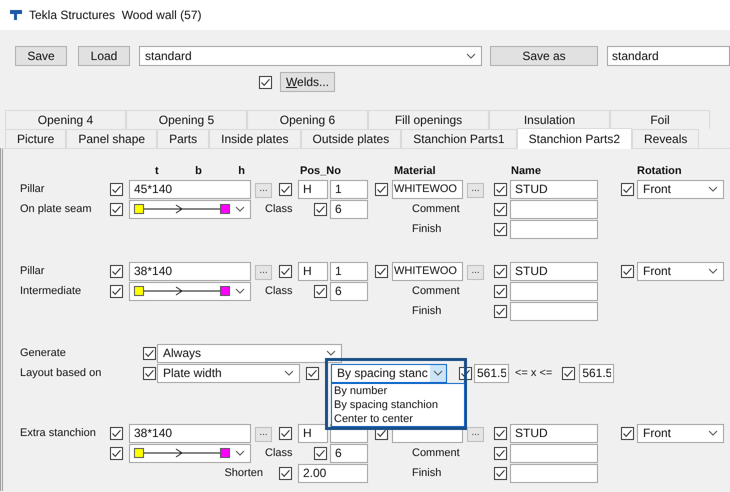 The width and height of the screenshot is (730, 492). Describe the element at coordinates (549, 119) in the screenshot. I see `tab: Insulation` at that location.